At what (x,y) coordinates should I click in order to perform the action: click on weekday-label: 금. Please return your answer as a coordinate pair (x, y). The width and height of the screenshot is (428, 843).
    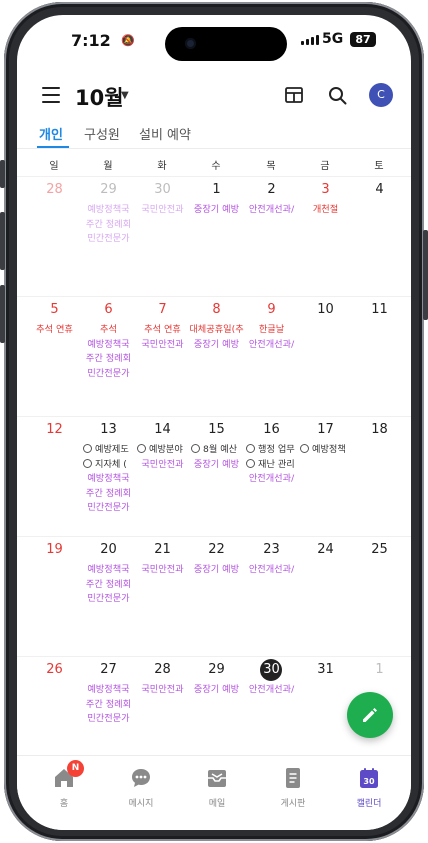
    Looking at the image, I should click on (325, 166).